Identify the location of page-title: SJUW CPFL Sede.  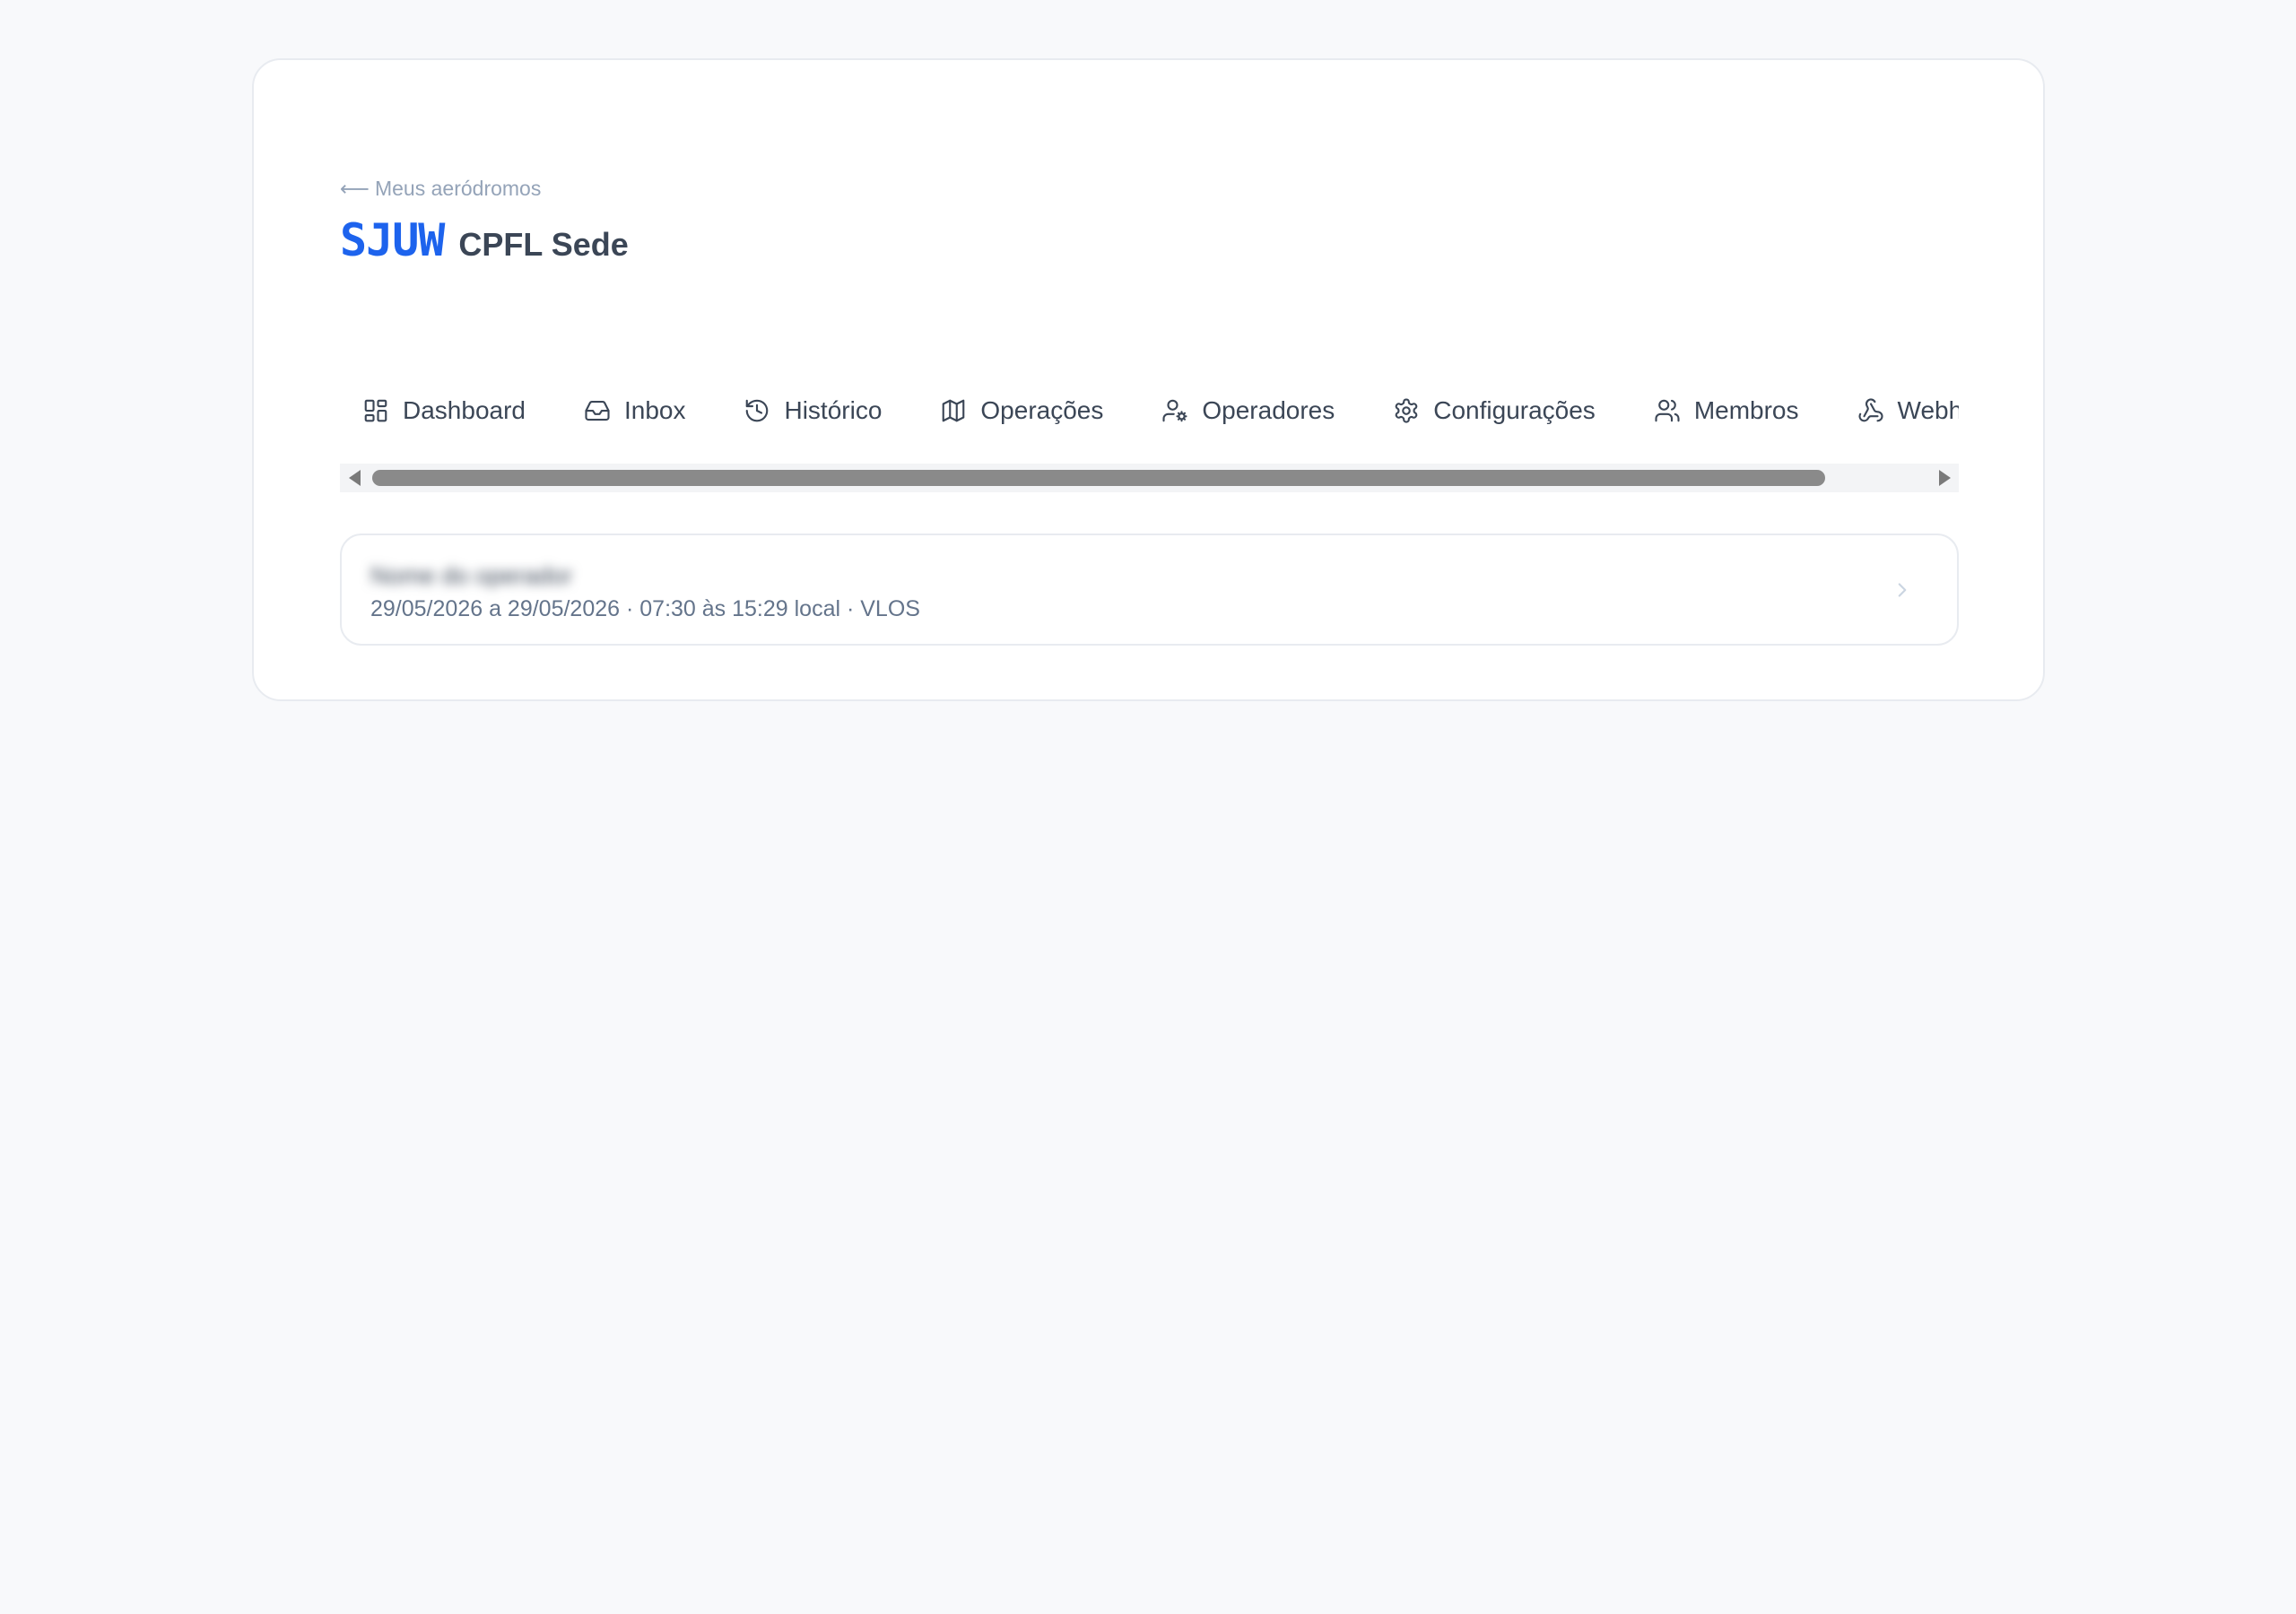
(484, 240).